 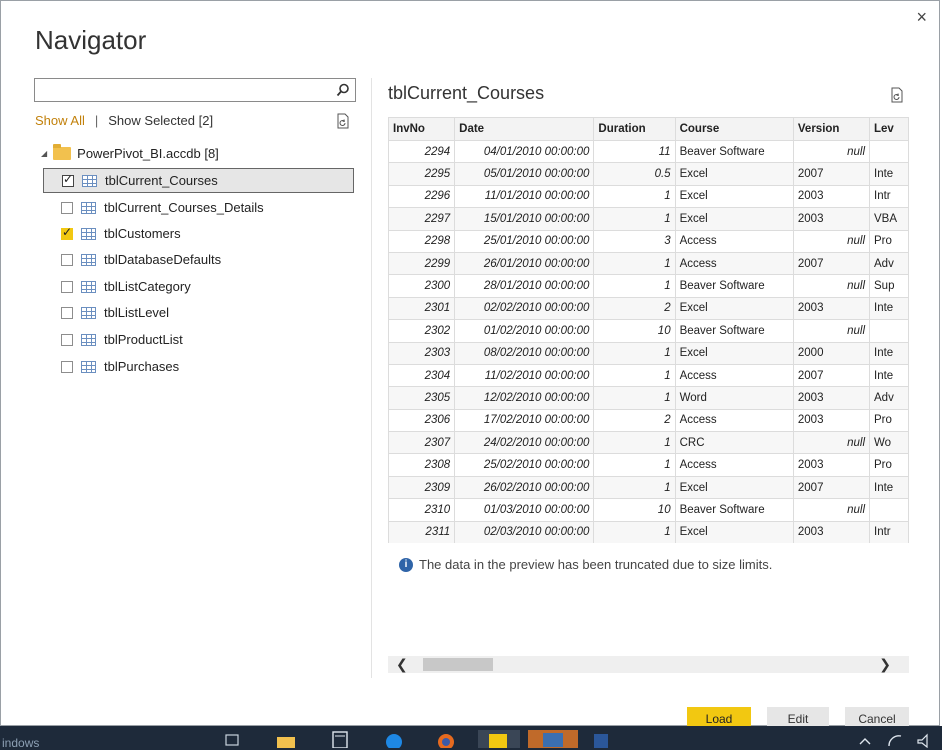 What do you see at coordinates (233, 739) in the screenshot?
I see `task-view-icon` at bounding box center [233, 739].